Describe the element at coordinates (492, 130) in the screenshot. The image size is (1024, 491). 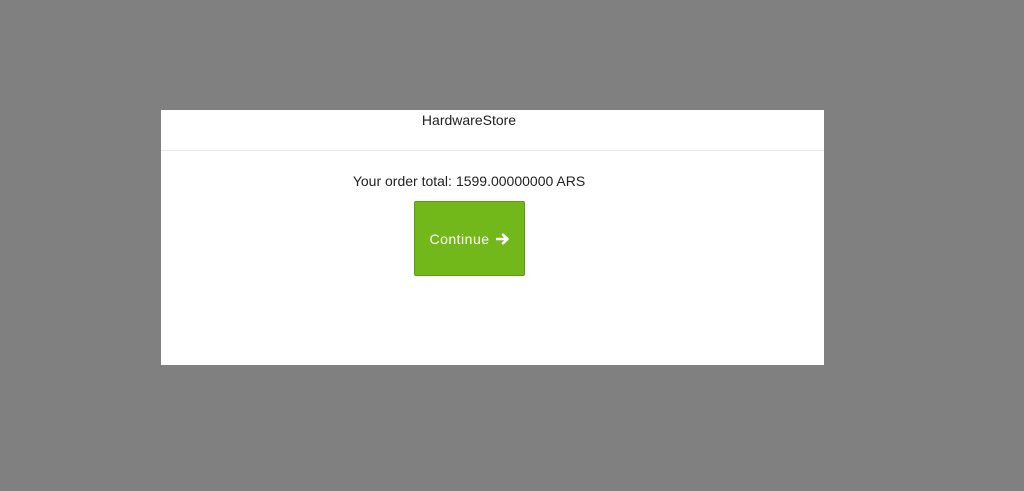
I see `modal-header: HardwareStore` at that location.